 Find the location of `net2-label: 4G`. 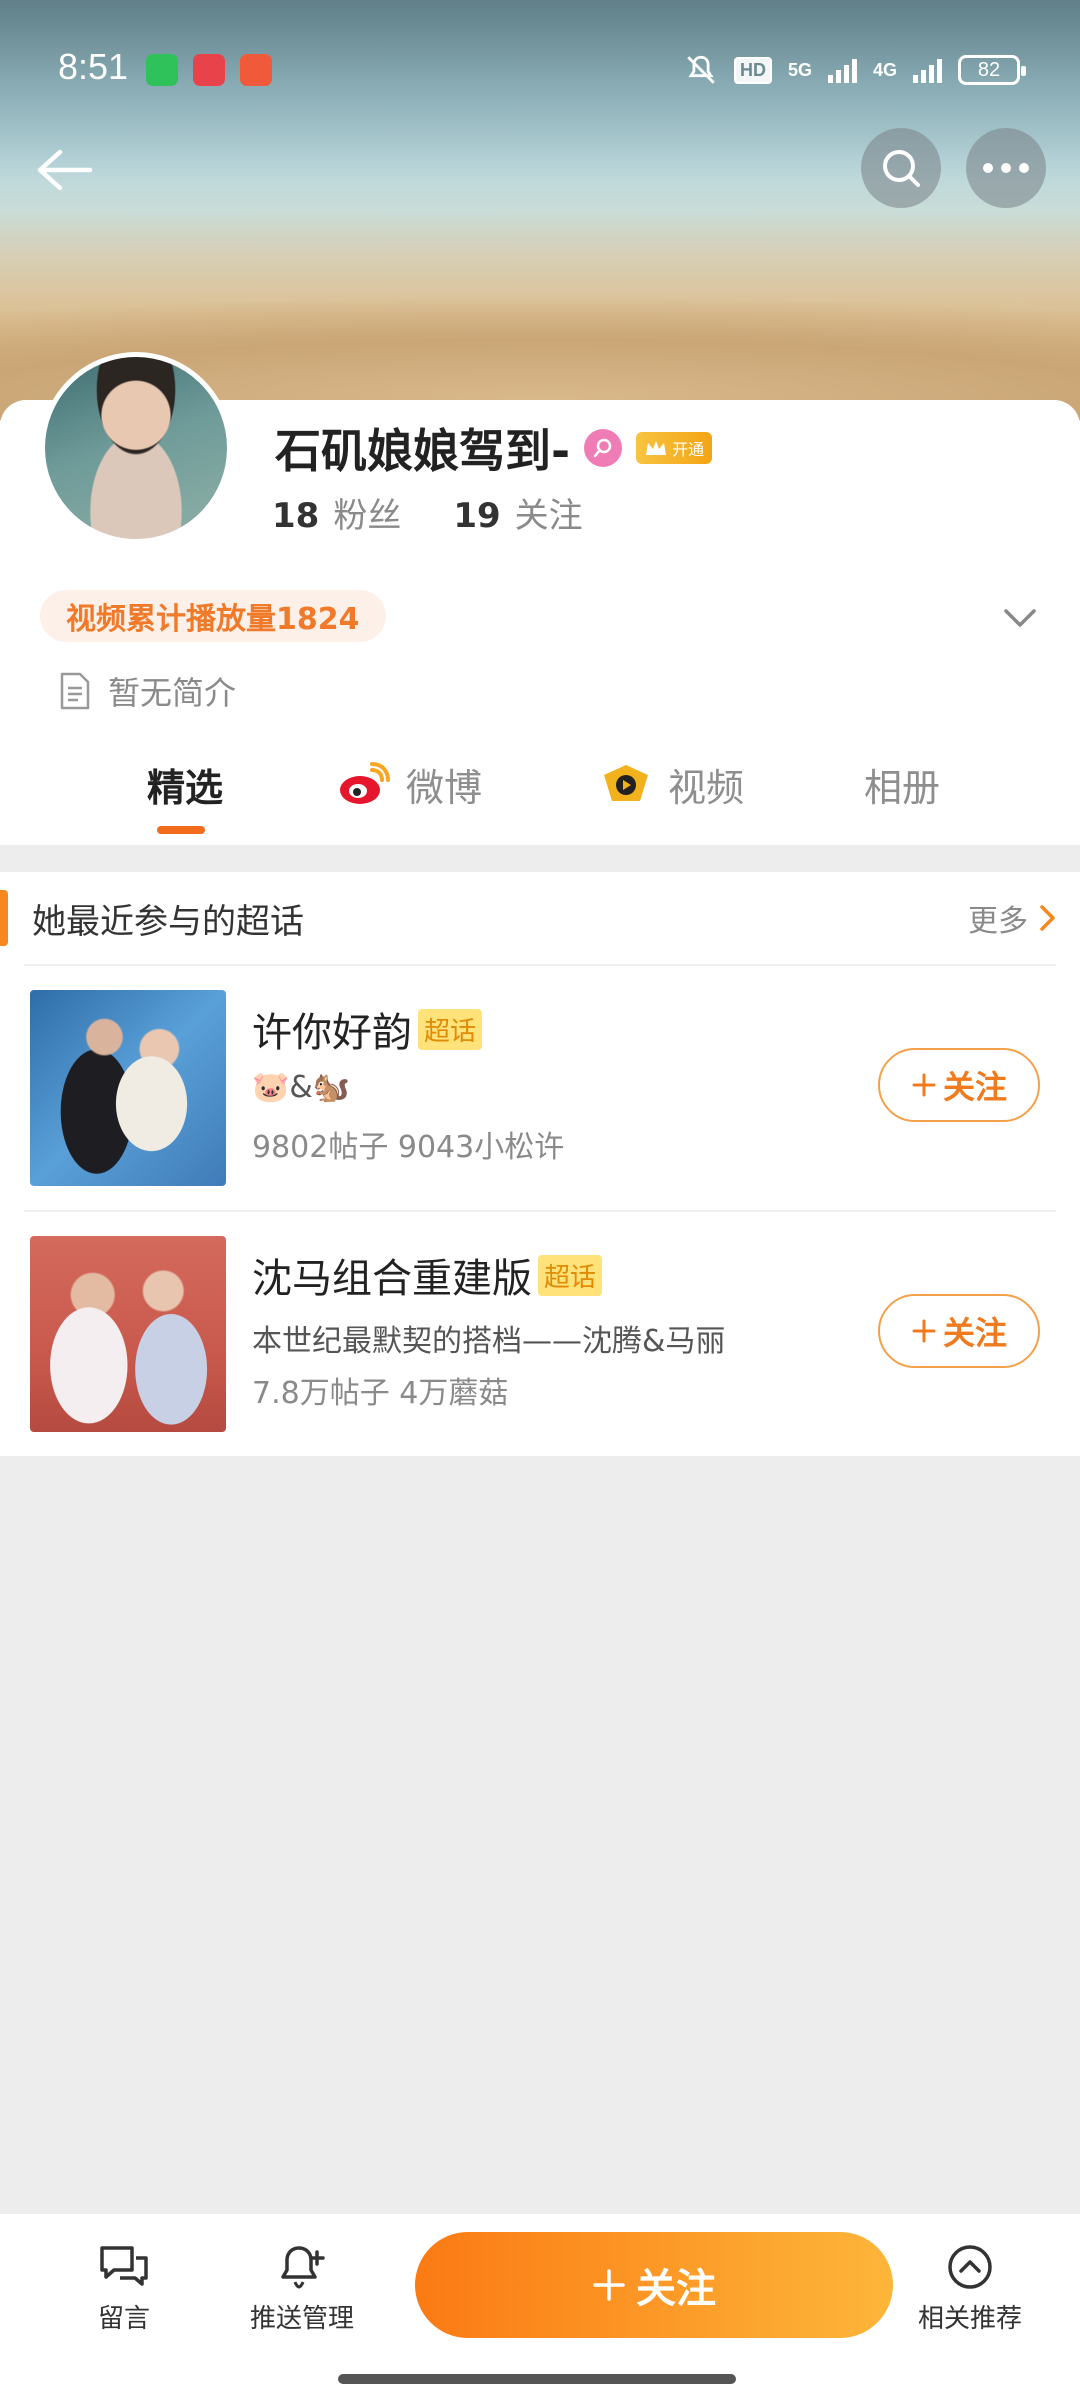

net2-label: 4G is located at coordinates (884, 70).